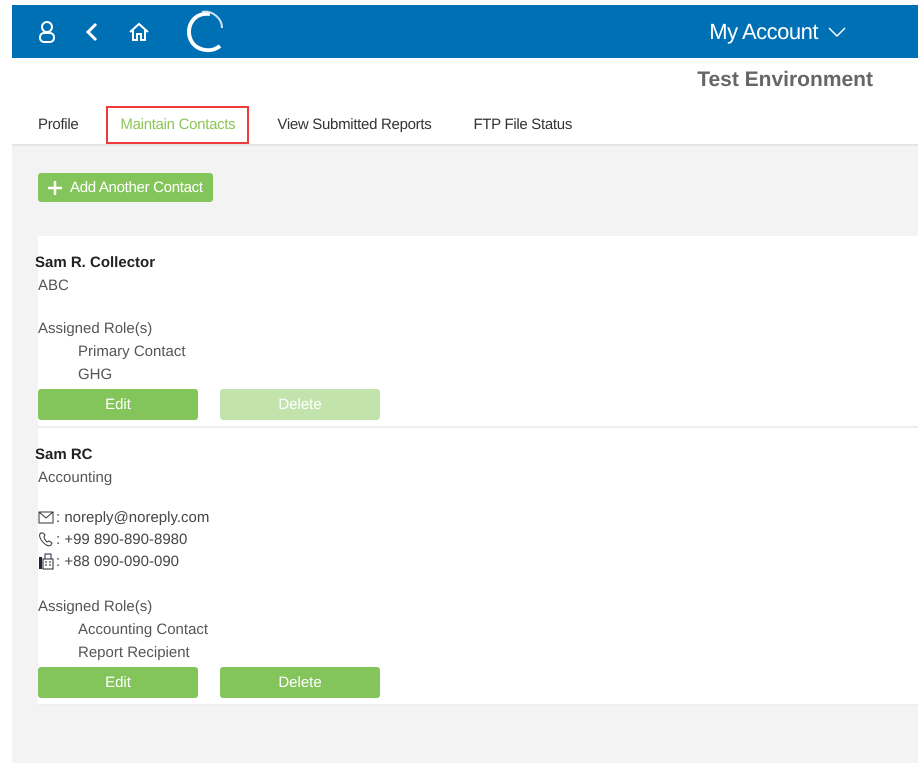  What do you see at coordinates (139, 32) in the screenshot?
I see `home-icon` at bounding box center [139, 32].